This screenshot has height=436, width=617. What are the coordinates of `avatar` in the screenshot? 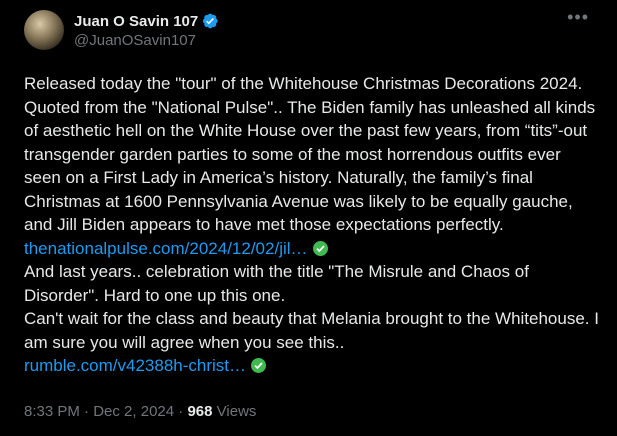 It's located at (44, 30).